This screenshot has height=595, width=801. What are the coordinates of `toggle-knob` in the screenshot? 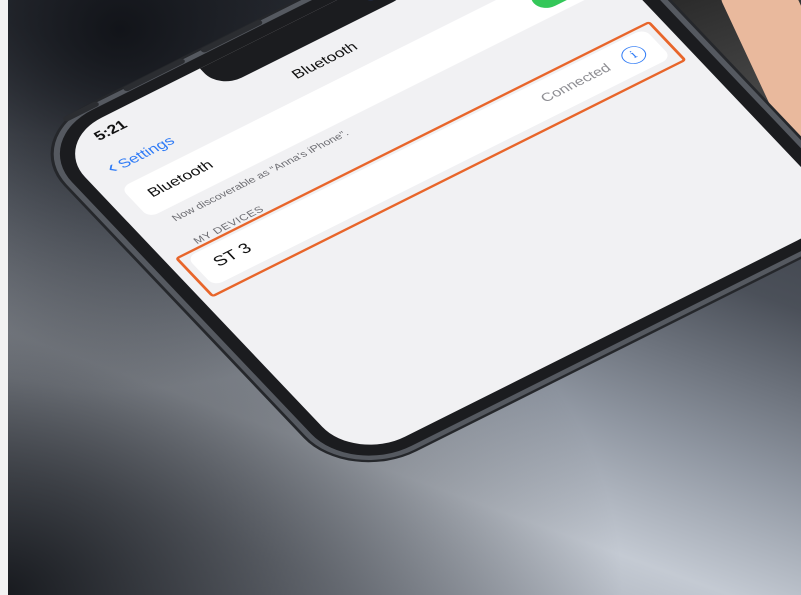 It's located at (566, 0).